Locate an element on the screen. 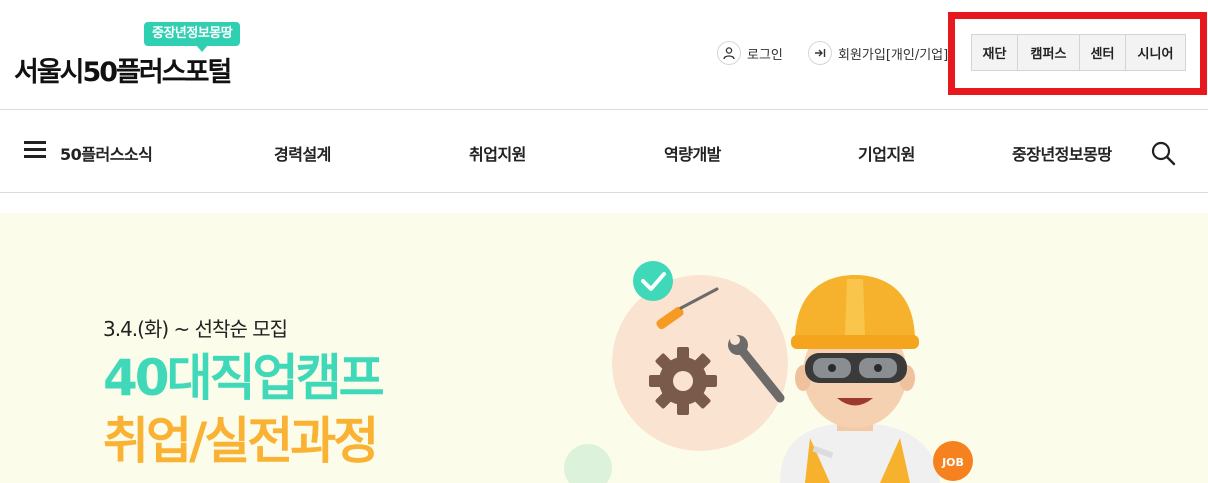  nav-item-skill-development: 역량개발 is located at coordinates (692, 153).